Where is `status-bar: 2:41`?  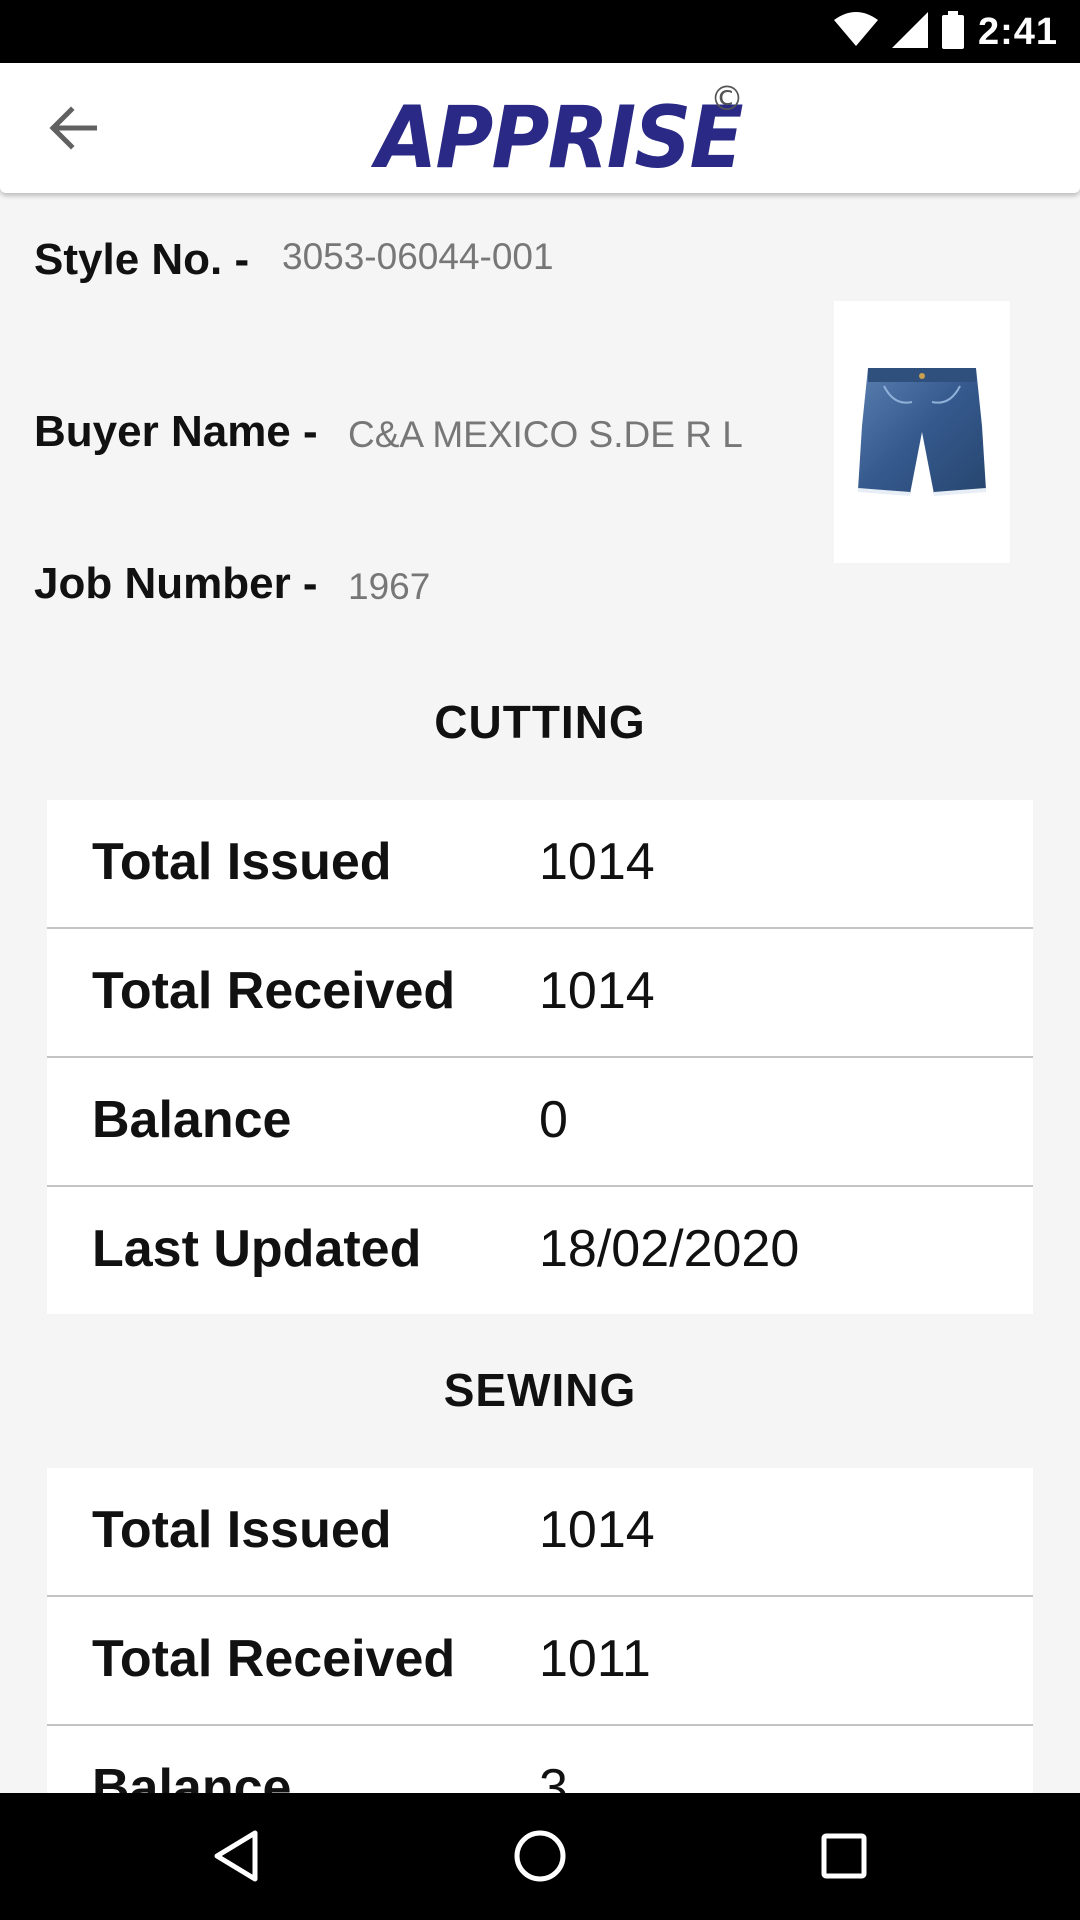 status-bar: 2:41 is located at coordinates (540, 31).